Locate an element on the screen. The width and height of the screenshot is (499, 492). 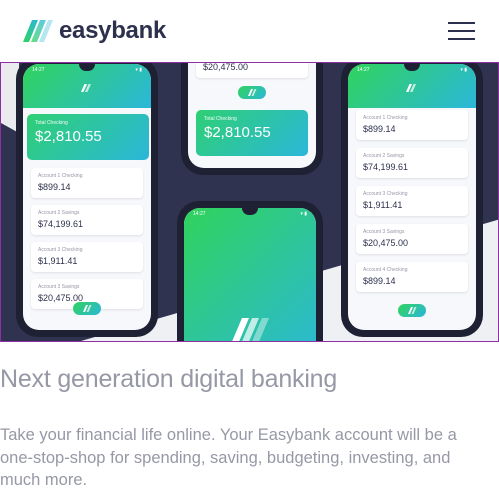
page-title: Next generation digital banking is located at coordinates (169, 379).